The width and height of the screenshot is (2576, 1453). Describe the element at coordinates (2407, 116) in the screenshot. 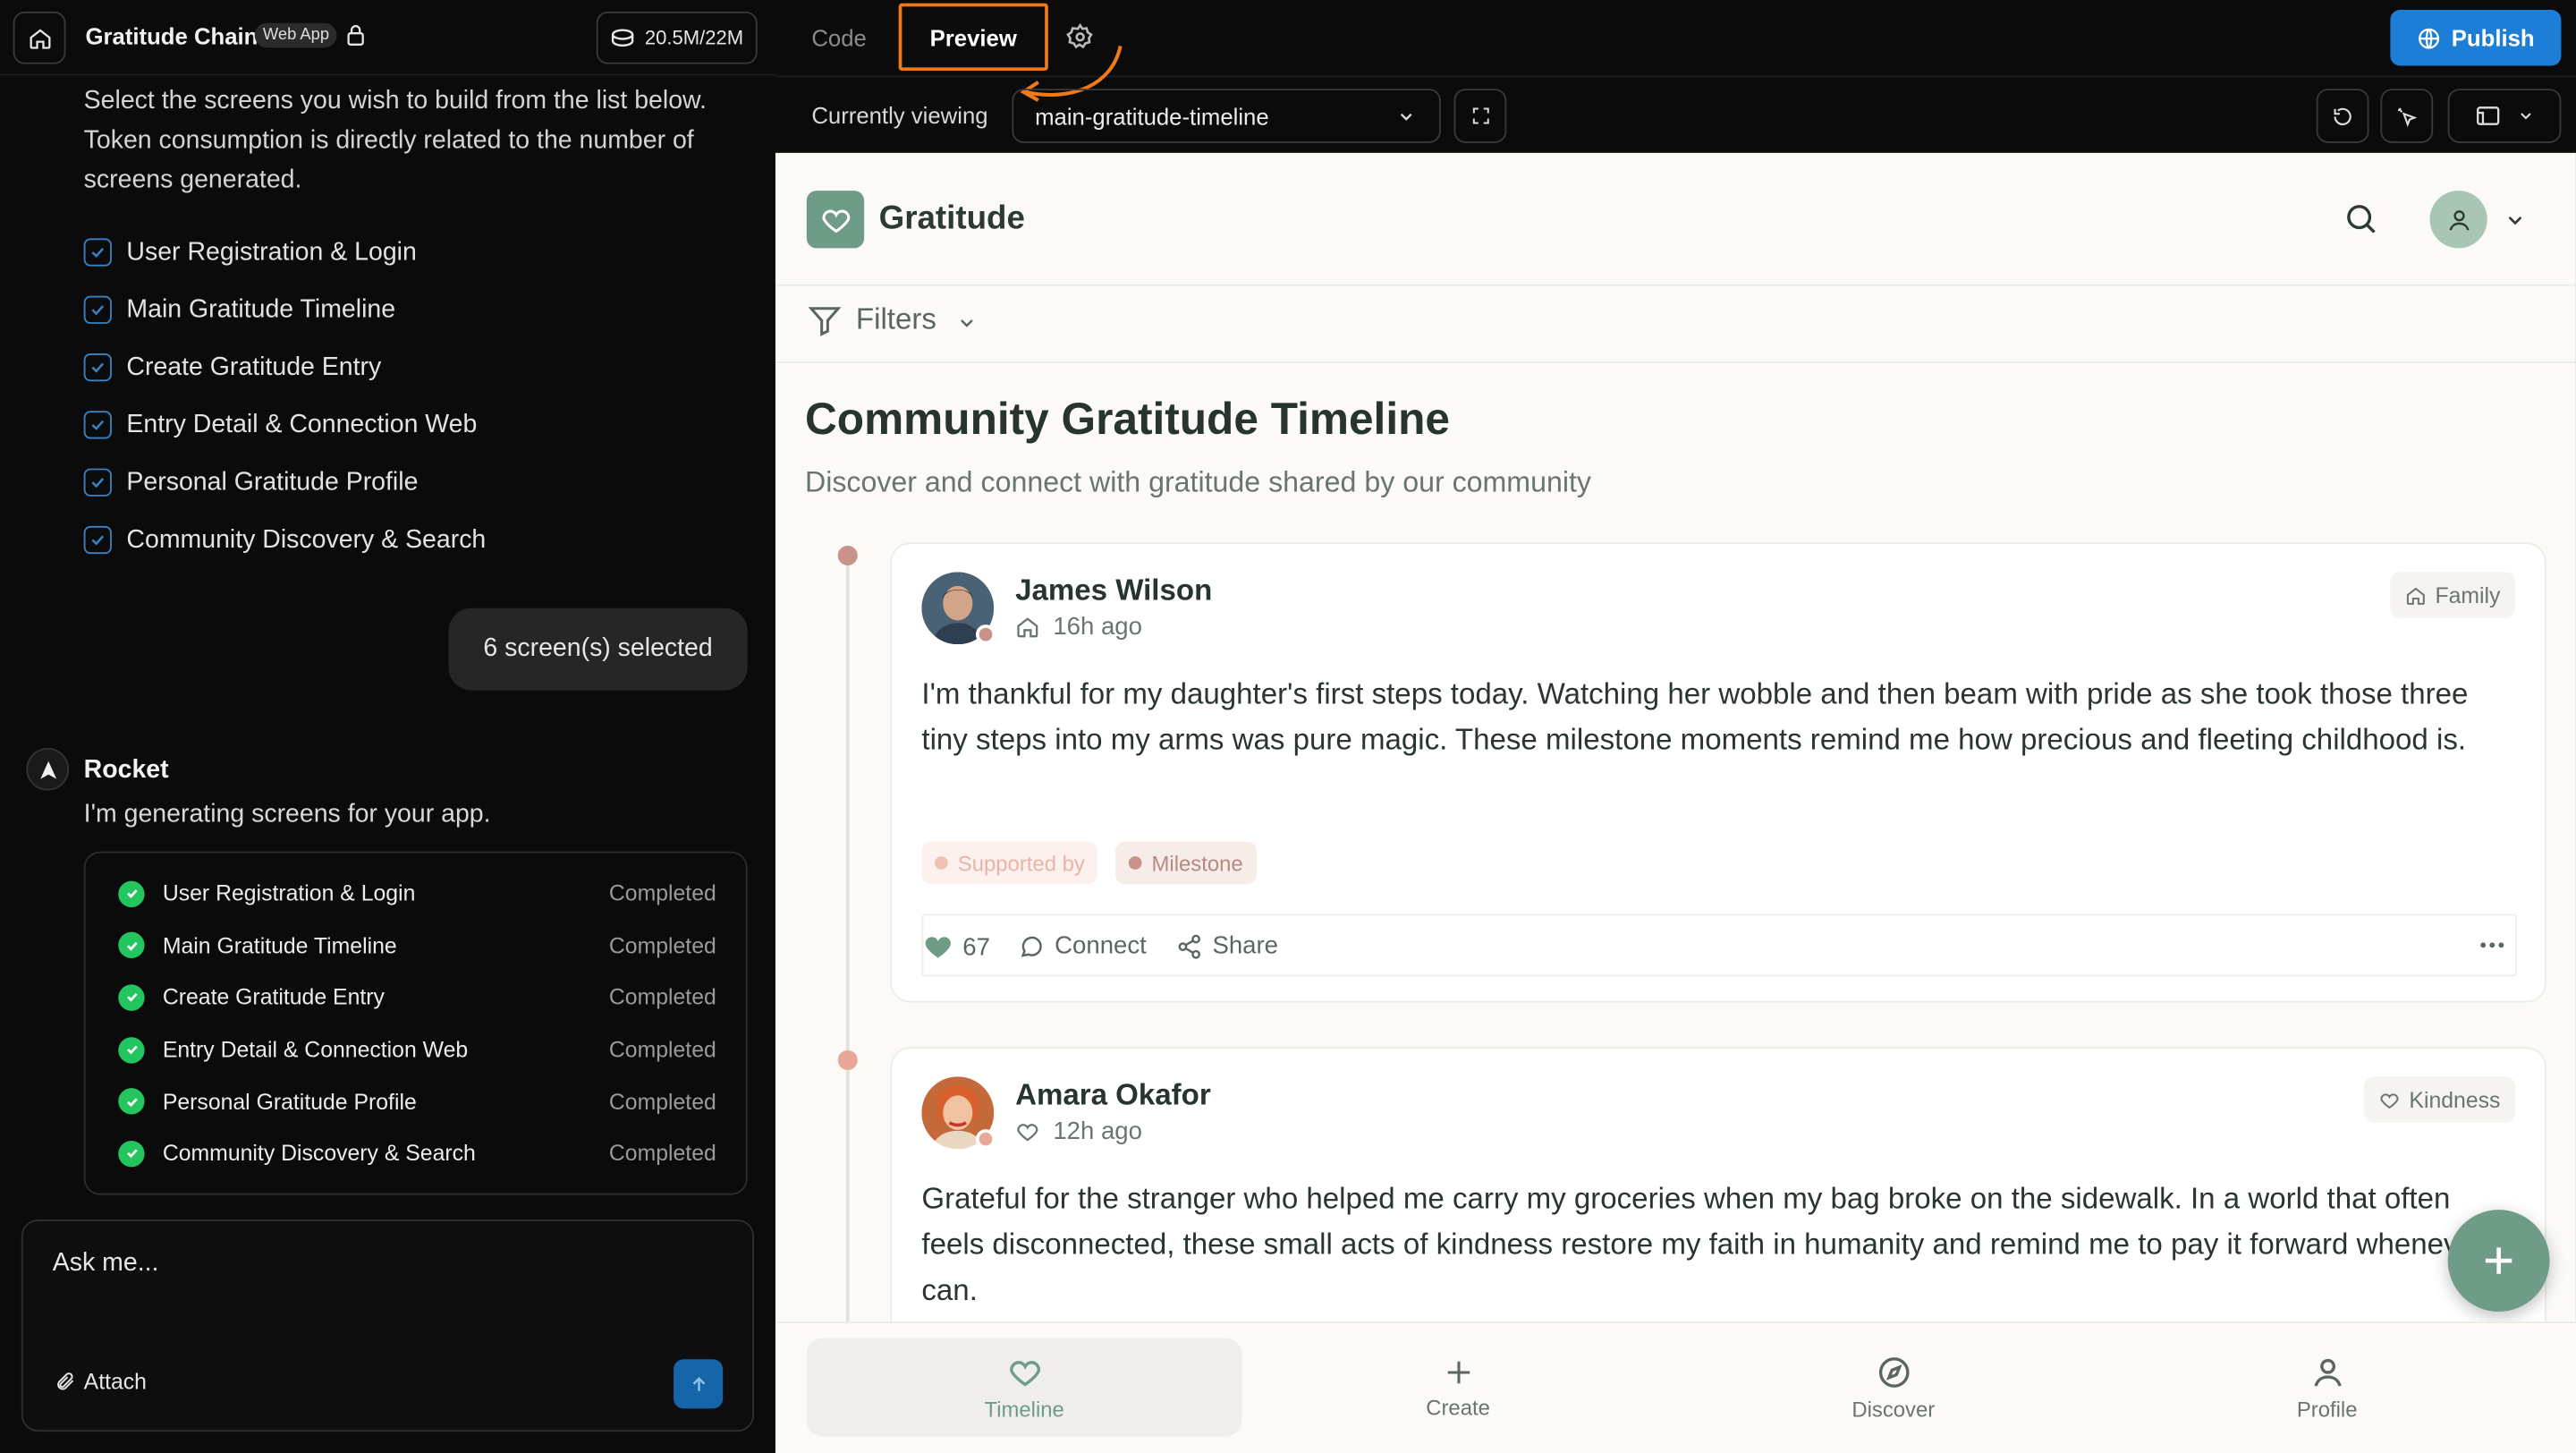

I see `select-element-button` at that location.